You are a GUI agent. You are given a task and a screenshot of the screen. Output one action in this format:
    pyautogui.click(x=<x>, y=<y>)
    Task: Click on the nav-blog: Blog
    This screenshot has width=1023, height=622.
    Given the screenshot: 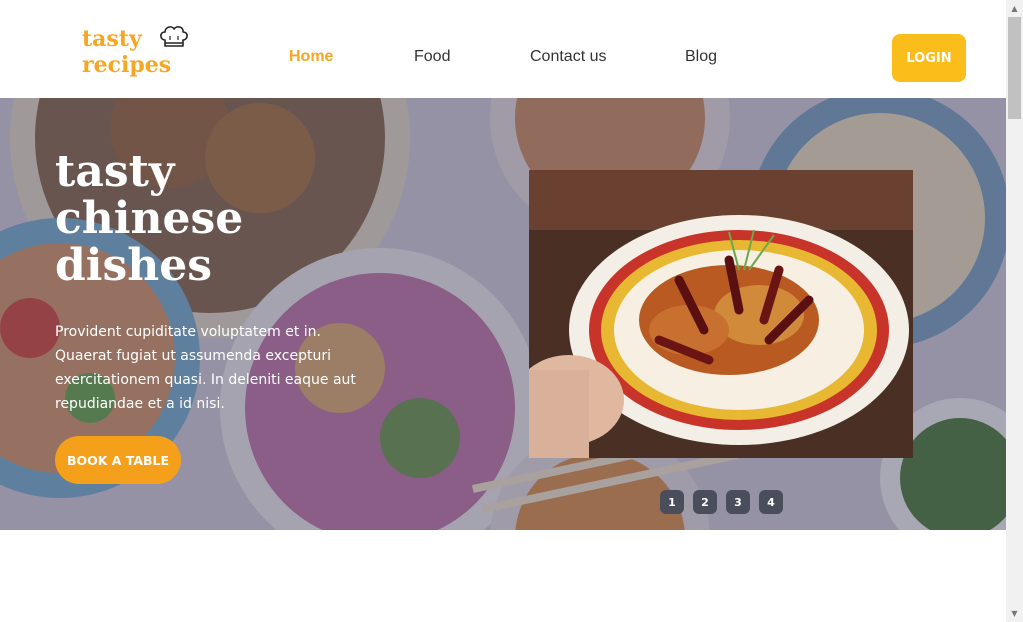 What is the action you would take?
    pyautogui.click(x=701, y=57)
    